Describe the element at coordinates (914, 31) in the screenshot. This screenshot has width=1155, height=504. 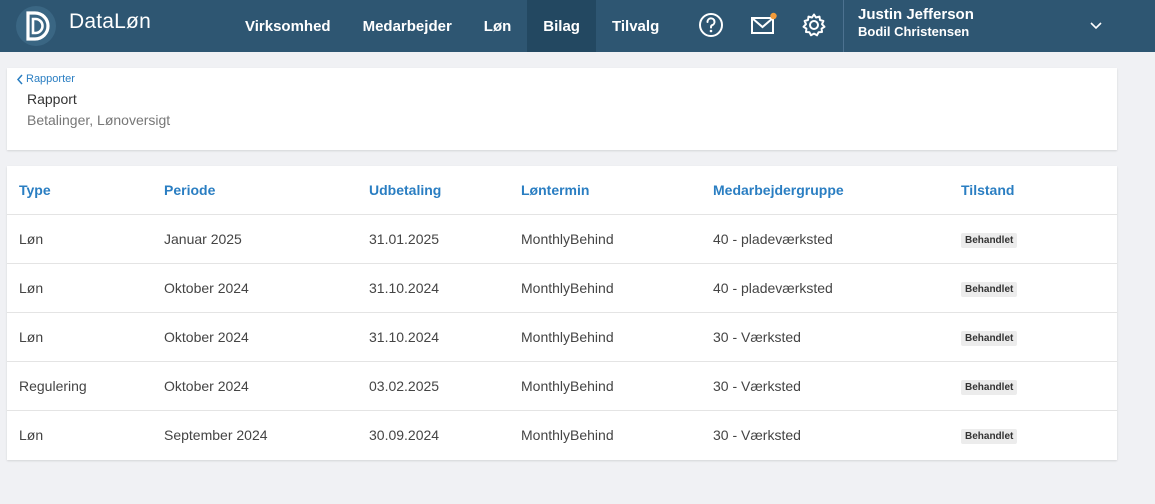
I see `user-company: Bodil Christensen` at that location.